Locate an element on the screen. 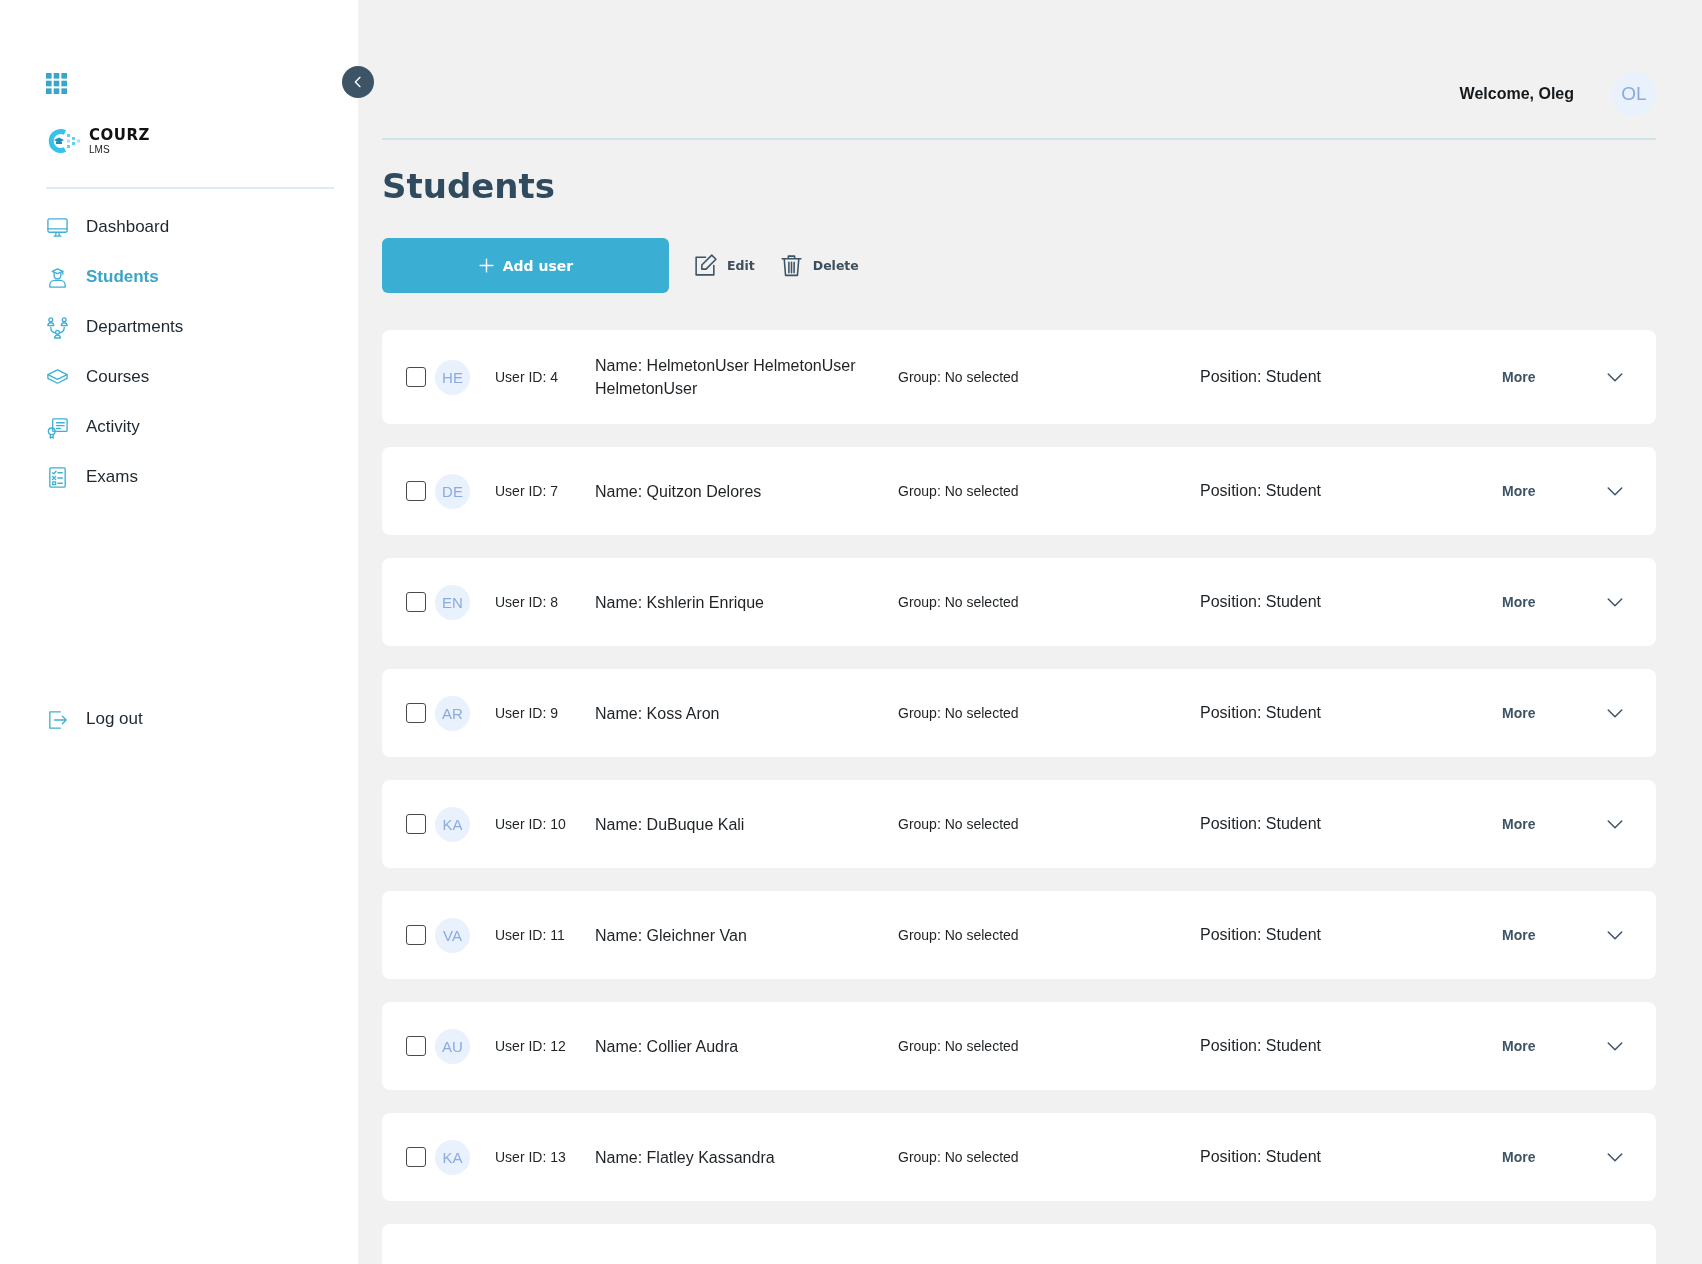 Image resolution: width=1702 pixels, height=1264 pixels. delete-button: Delete is located at coordinates (818, 265).